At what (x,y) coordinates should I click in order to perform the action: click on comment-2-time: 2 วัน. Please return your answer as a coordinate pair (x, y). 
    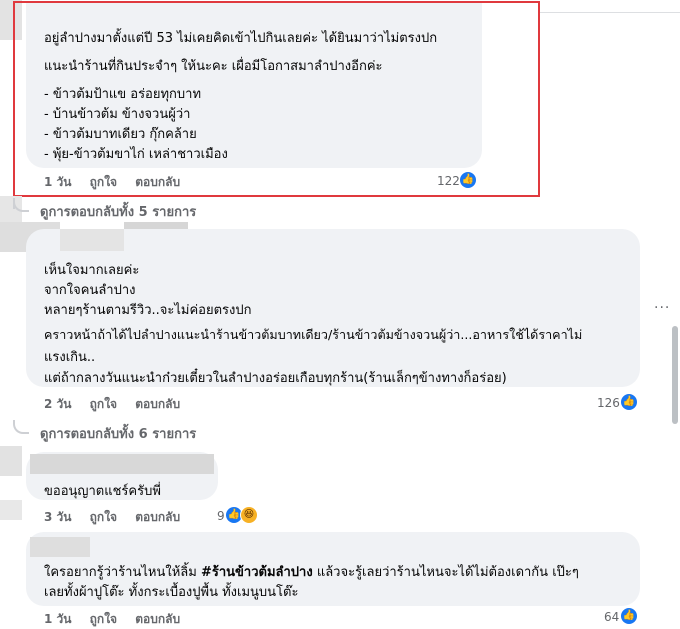
    Looking at the image, I should click on (57, 404).